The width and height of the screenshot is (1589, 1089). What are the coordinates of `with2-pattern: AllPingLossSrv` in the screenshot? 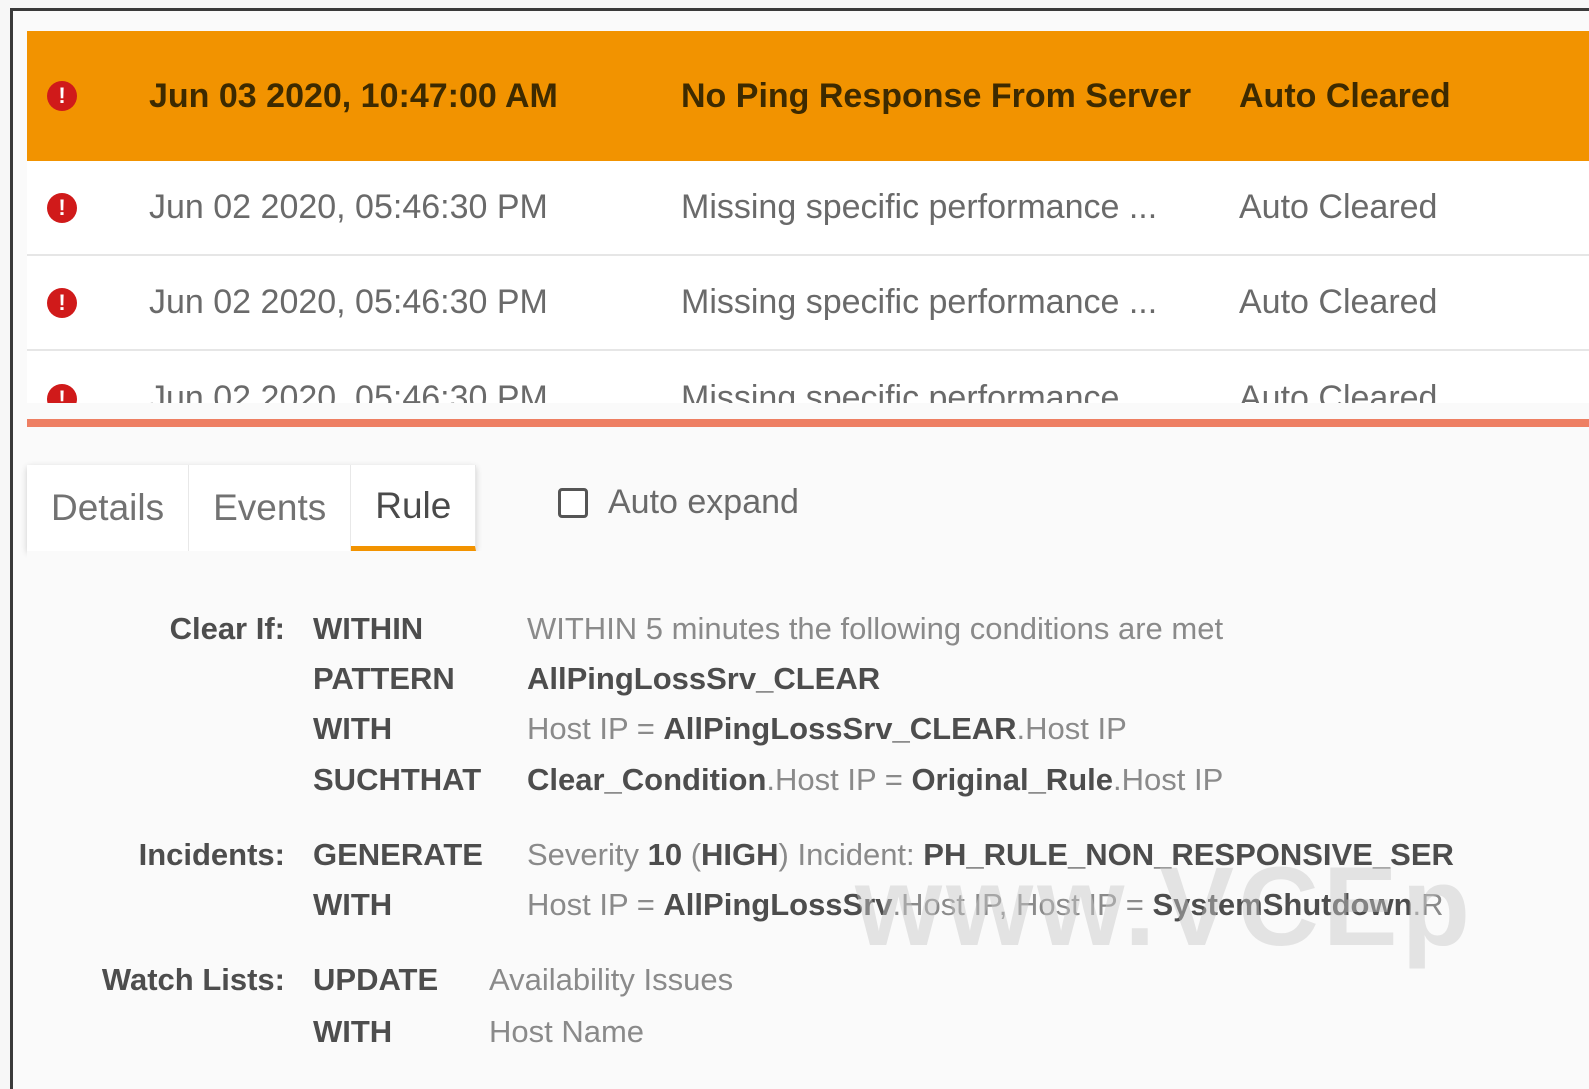 It's located at (778, 904).